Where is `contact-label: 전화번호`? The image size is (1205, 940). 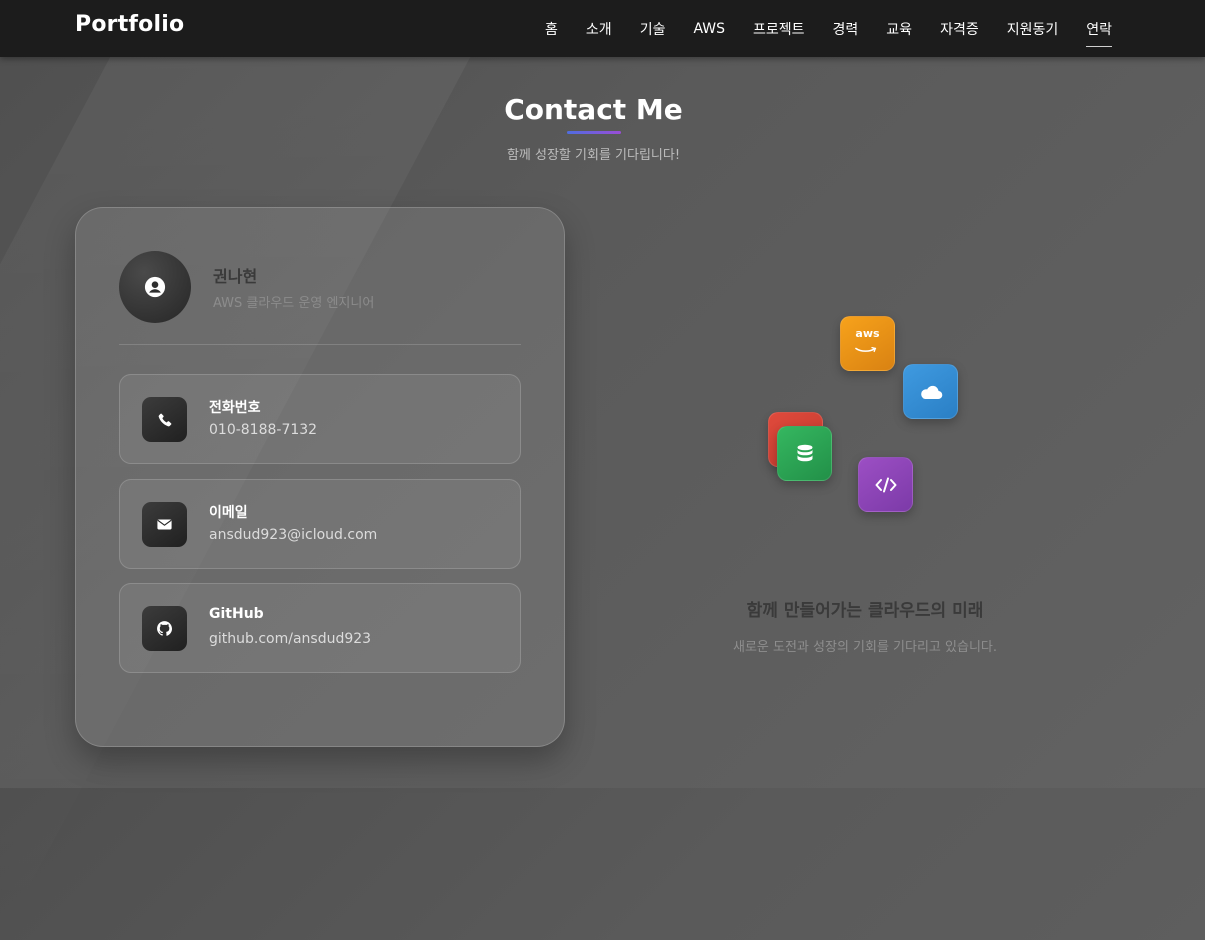
contact-label: 전화번호 is located at coordinates (235, 408).